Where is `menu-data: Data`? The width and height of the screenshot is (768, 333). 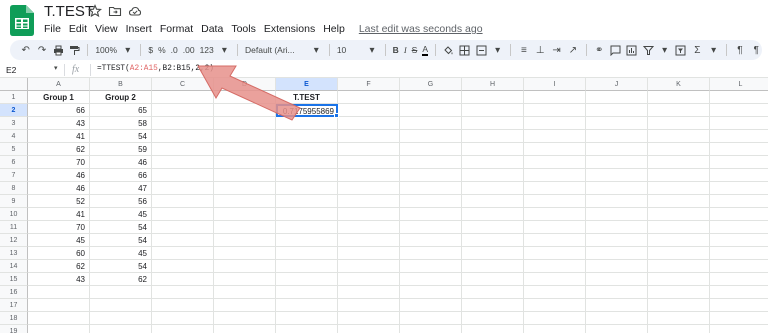 menu-data: Data is located at coordinates (212, 29).